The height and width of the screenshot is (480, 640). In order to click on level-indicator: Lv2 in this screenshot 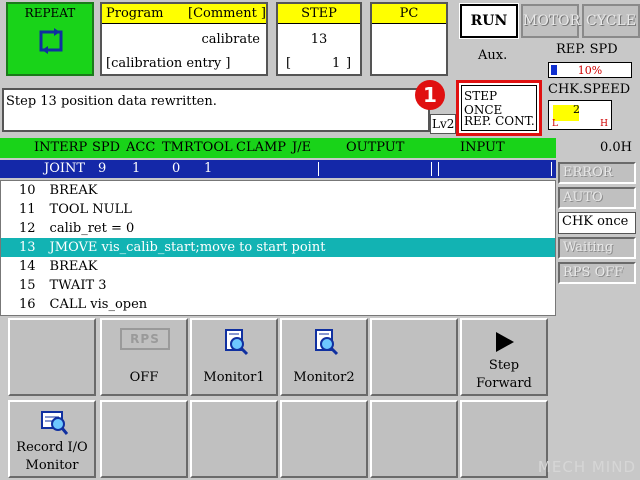, I will do `click(443, 124)`.